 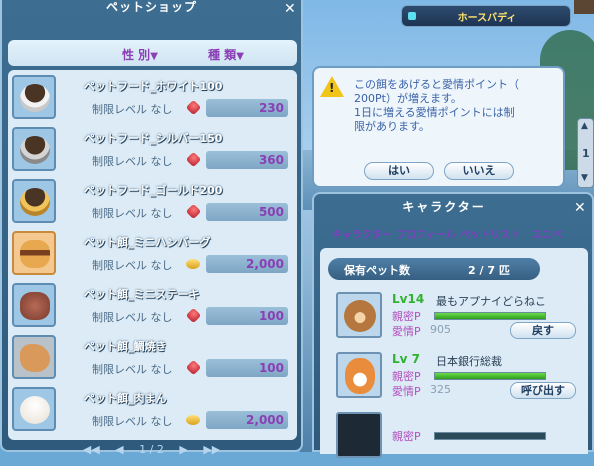 What do you see at coordinates (580, 208) in the screenshot?
I see `character-close-icon: ✕` at bounding box center [580, 208].